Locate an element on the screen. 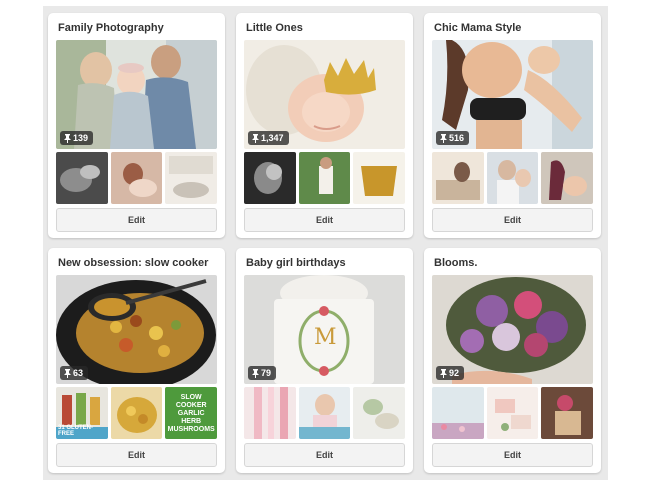 The height and width of the screenshot is (486, 648). board-card-blooms: Blooms. 92 Edit is located at coordinates (512, 360).